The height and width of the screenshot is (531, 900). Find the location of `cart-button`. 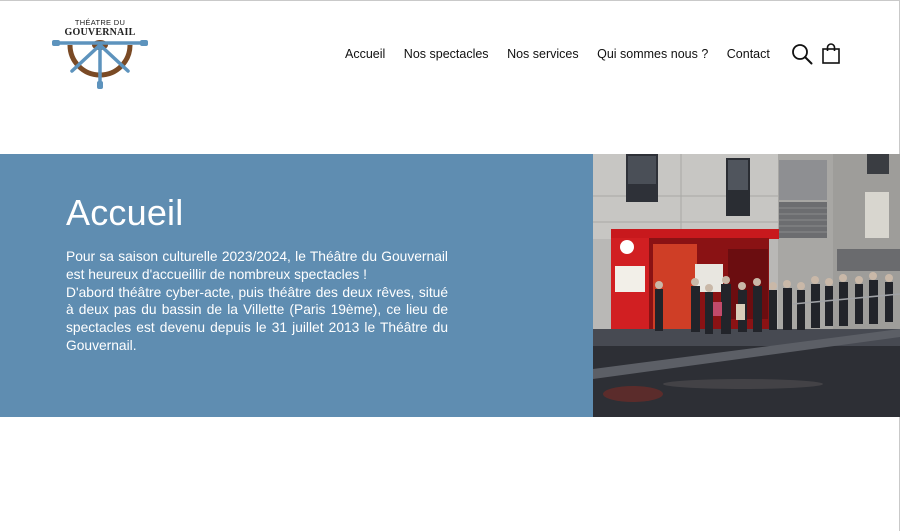

cart-button is located at coordinates (831, 56).